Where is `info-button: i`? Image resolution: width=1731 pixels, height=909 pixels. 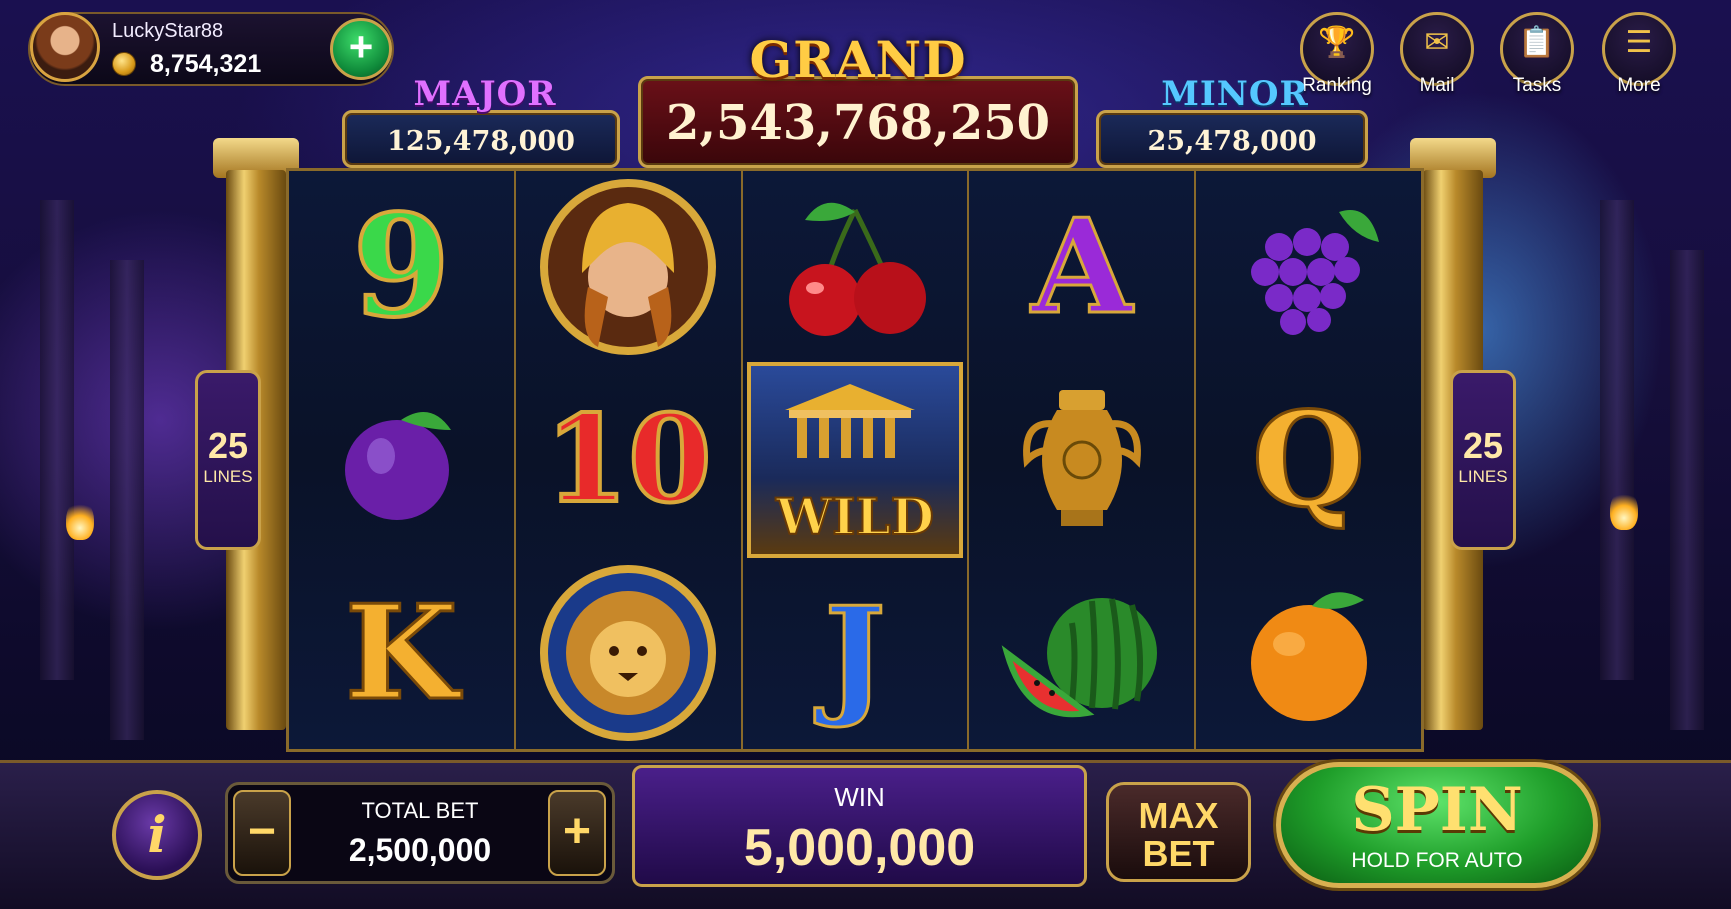
info-button: i is located at coordinates (157, 835).